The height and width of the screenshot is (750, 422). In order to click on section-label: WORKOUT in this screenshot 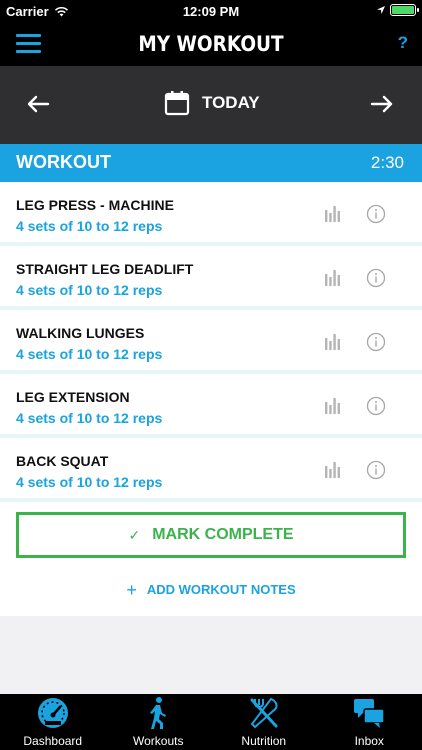, I will do `click(63, 162)`.